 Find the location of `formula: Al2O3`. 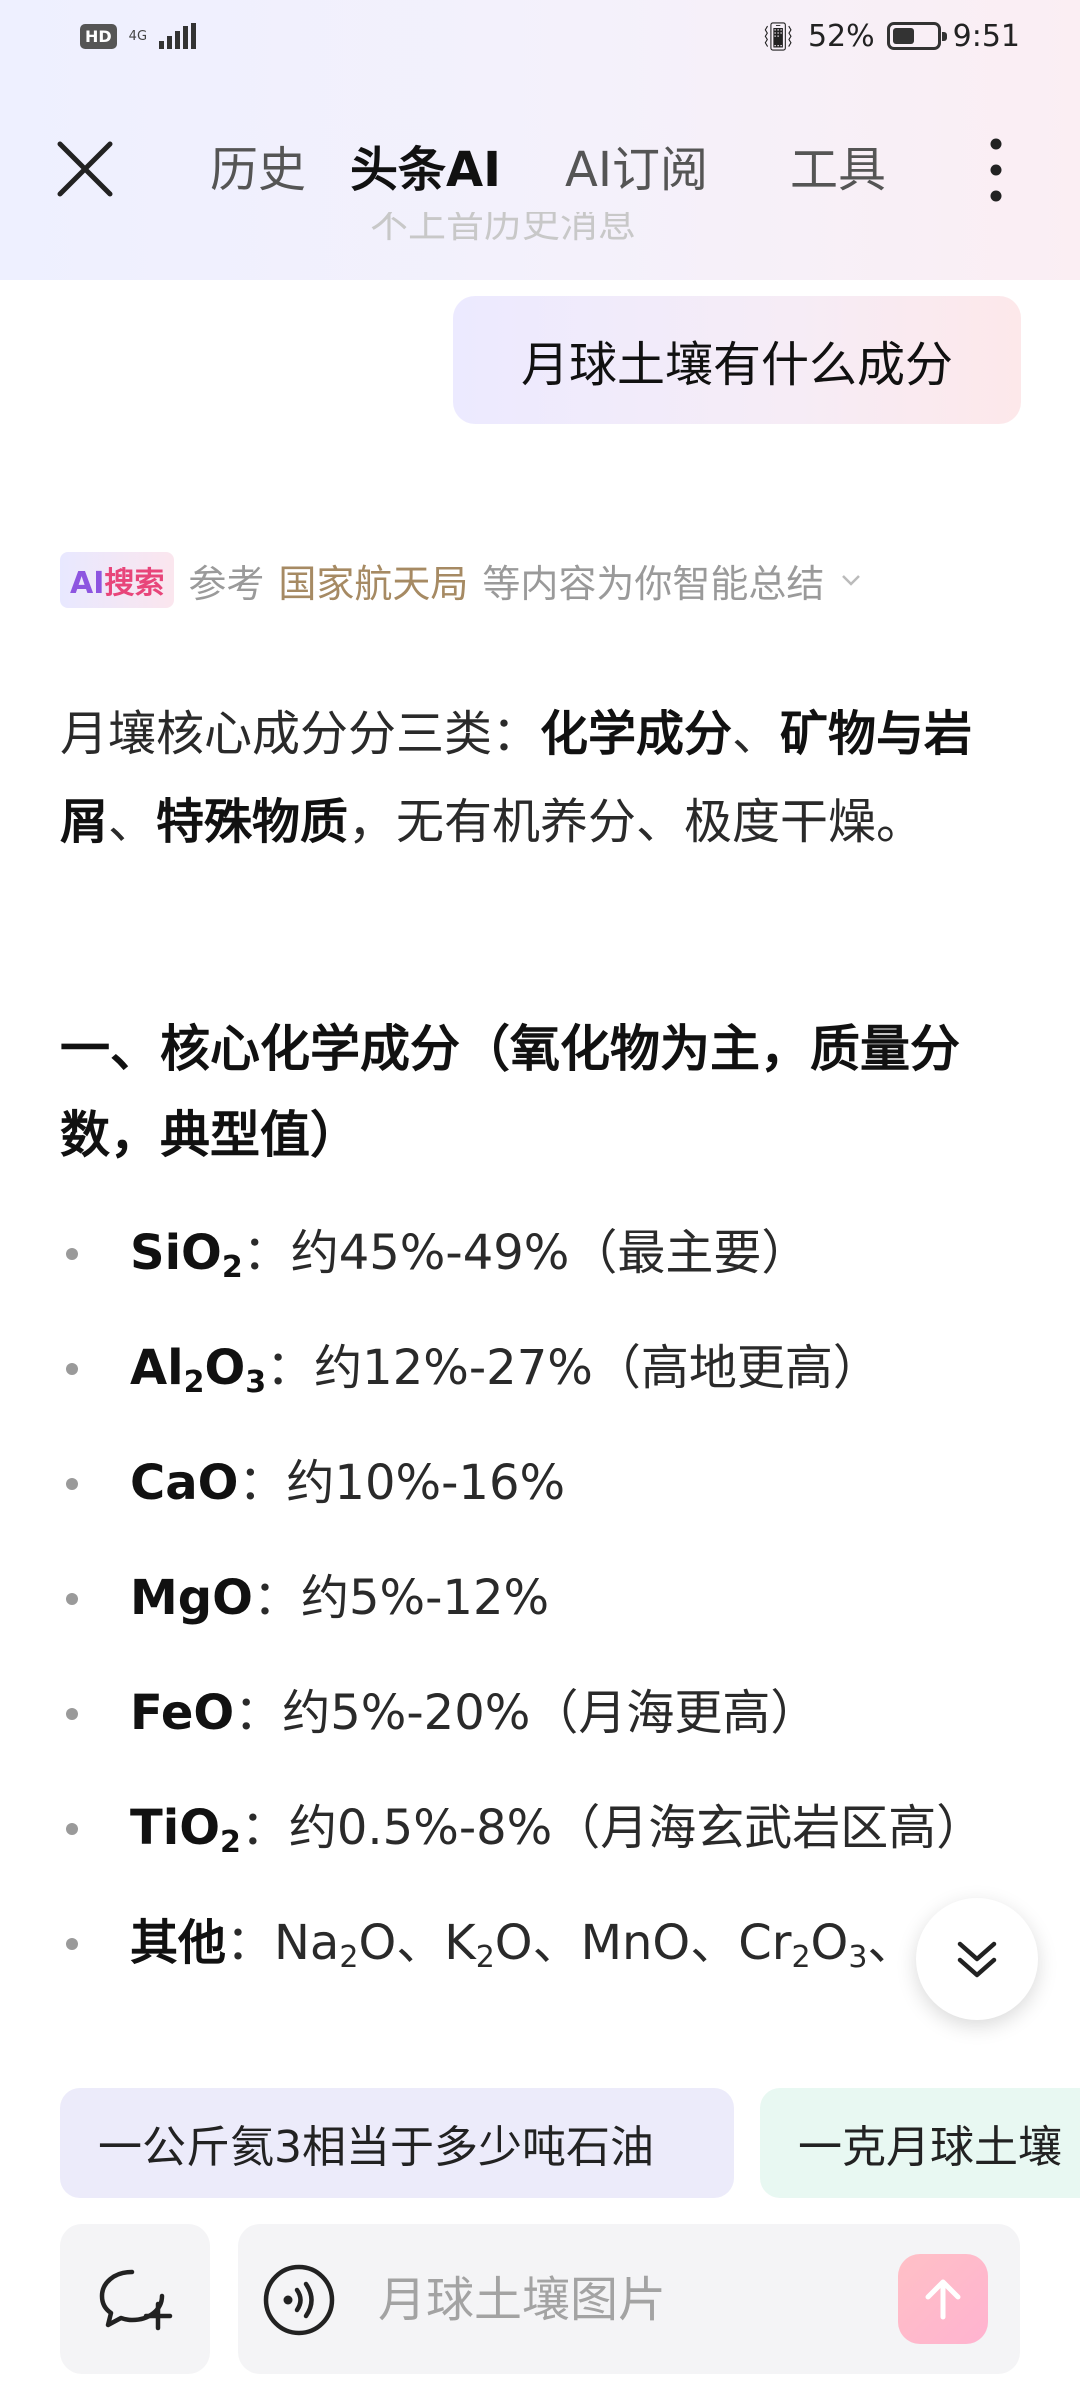

formula: Al2O3 is located at coordinates (198, 1370).